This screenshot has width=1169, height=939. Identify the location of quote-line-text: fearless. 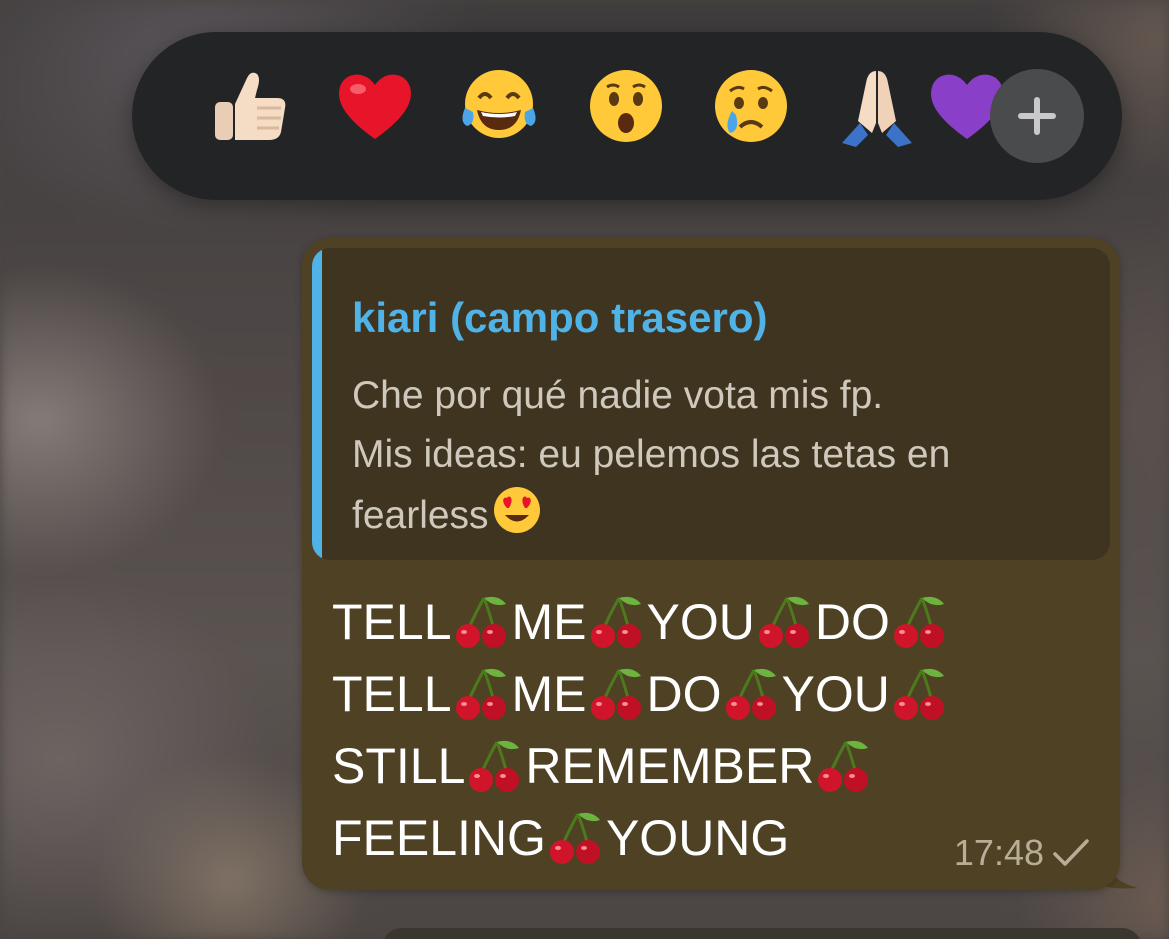
(420, 515).